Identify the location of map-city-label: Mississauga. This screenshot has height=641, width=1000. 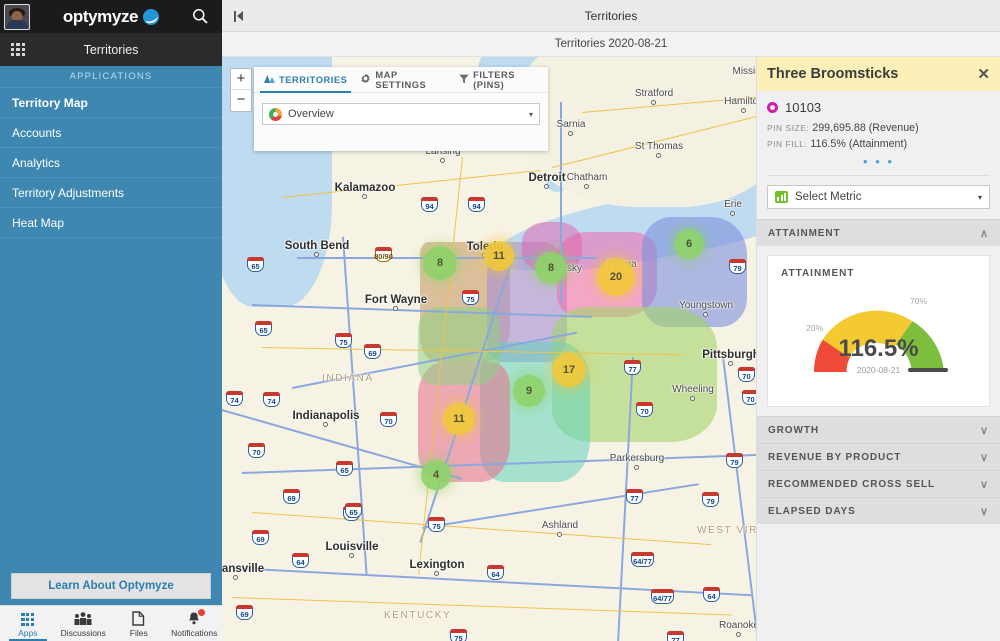
(744, 71).